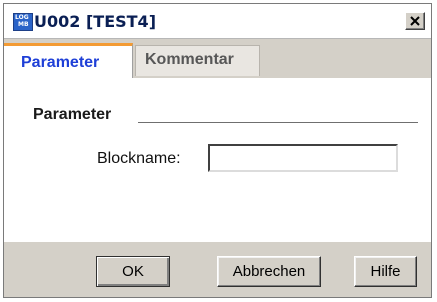 The image size is (437, 302). I want to click on app-icon: LOG MB, so click(23, 22).